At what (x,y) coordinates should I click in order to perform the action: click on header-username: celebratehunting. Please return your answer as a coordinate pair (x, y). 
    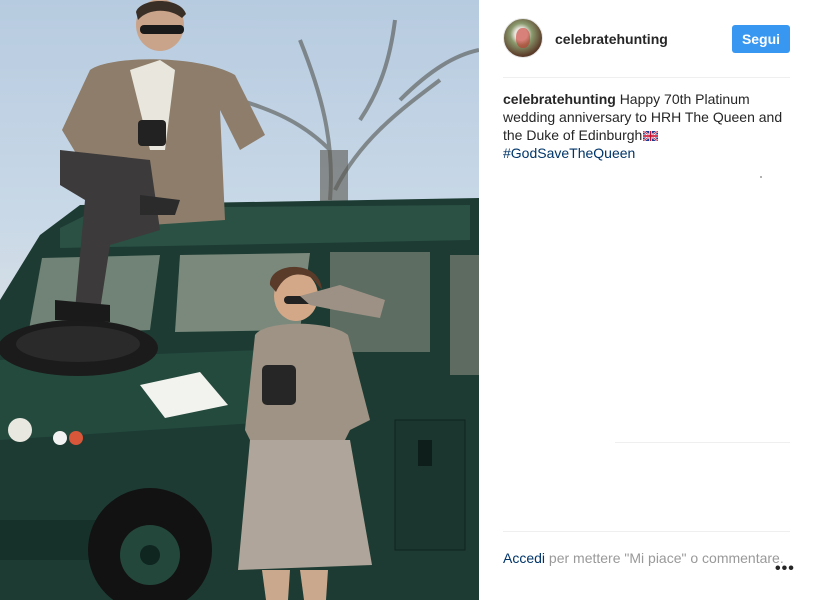
    Looking at the image, I should click on (611, 39).